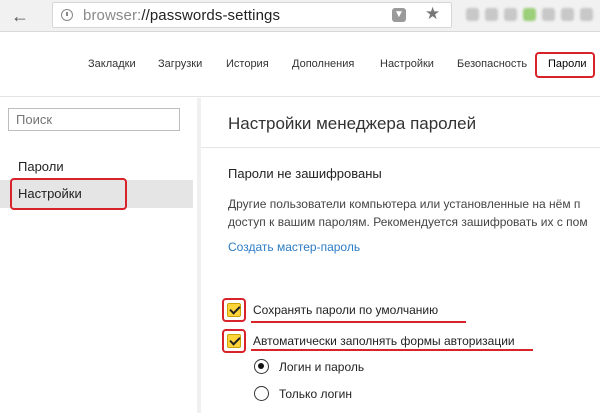  I want to click on extensions-area, so click(529, 15).